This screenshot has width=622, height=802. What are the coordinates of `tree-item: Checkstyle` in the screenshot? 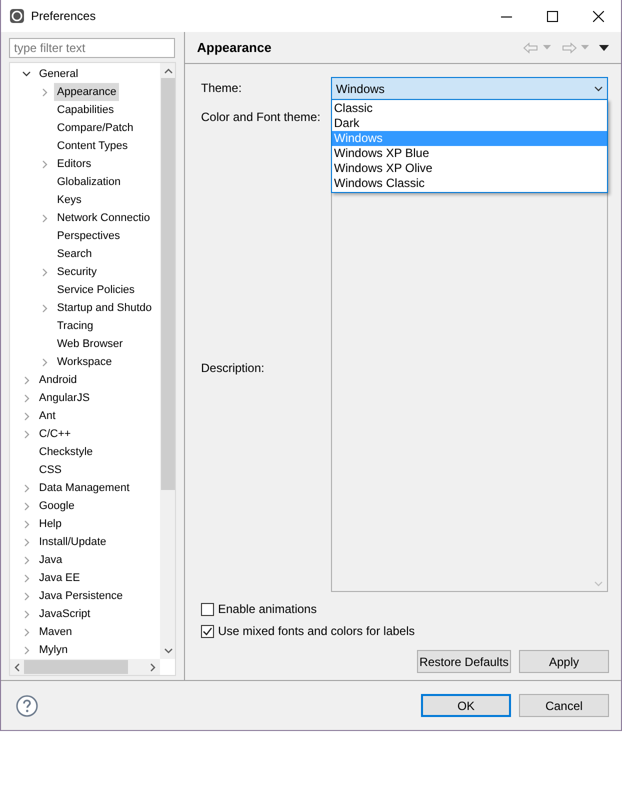 It's located at (66, 452).